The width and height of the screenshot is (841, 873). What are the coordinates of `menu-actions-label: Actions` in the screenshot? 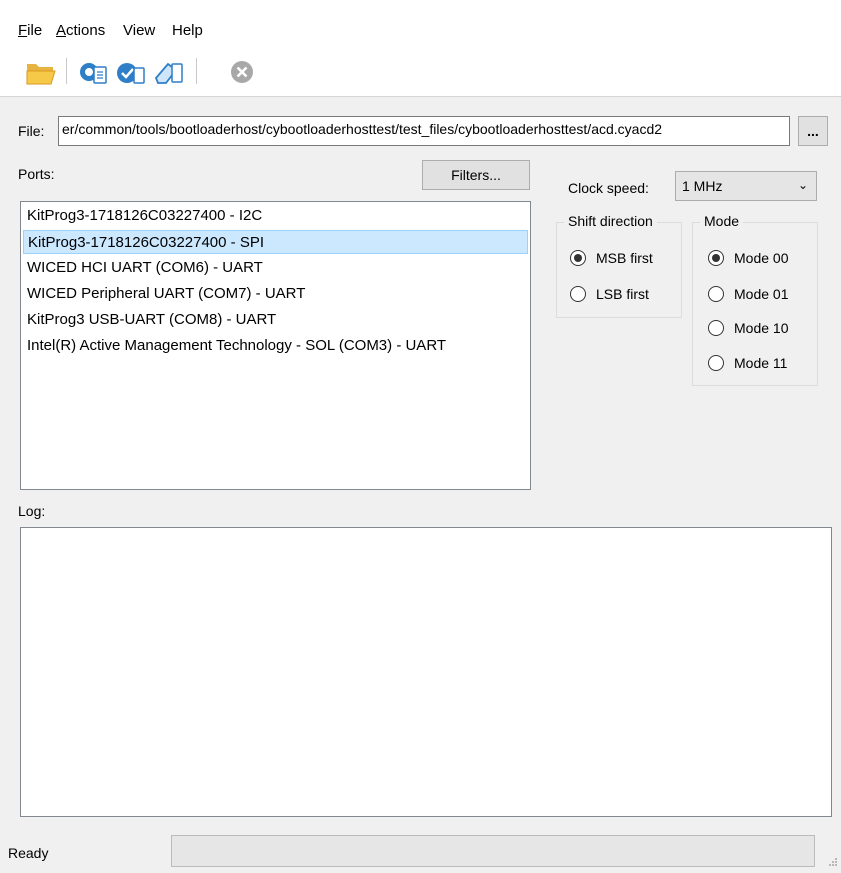 It's located at (81, 30).